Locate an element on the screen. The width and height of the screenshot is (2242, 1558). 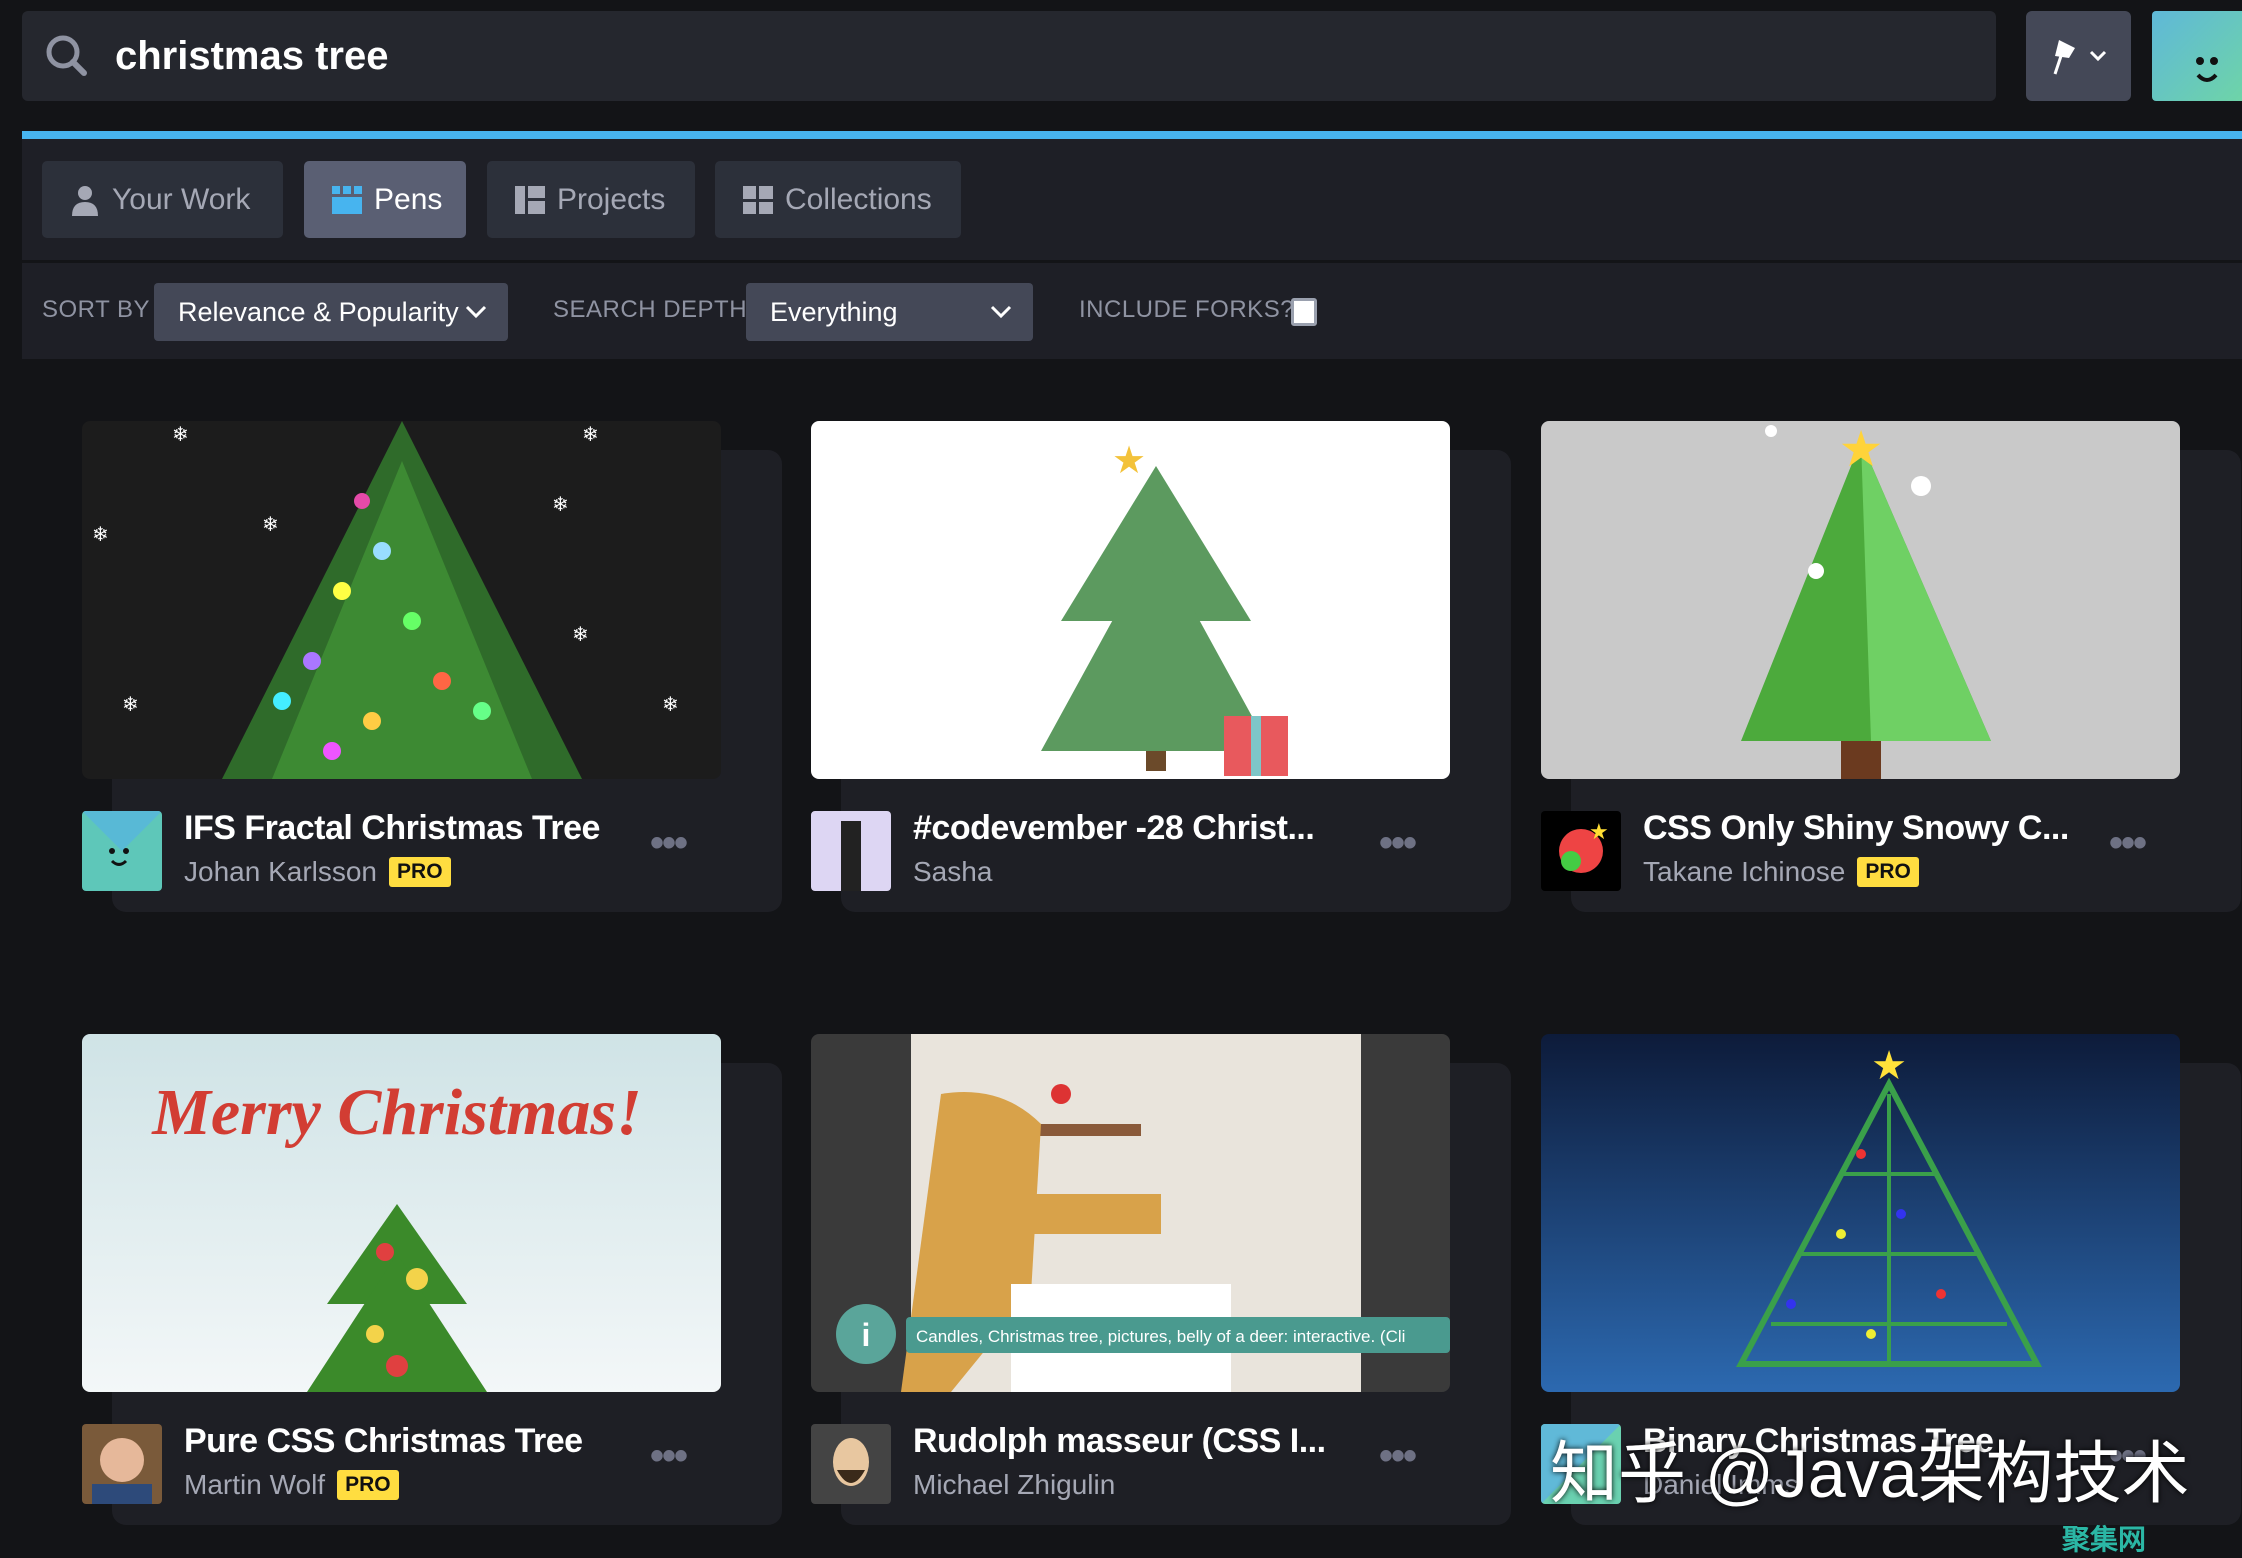
collections-icon is located at coordinates (758, 199).